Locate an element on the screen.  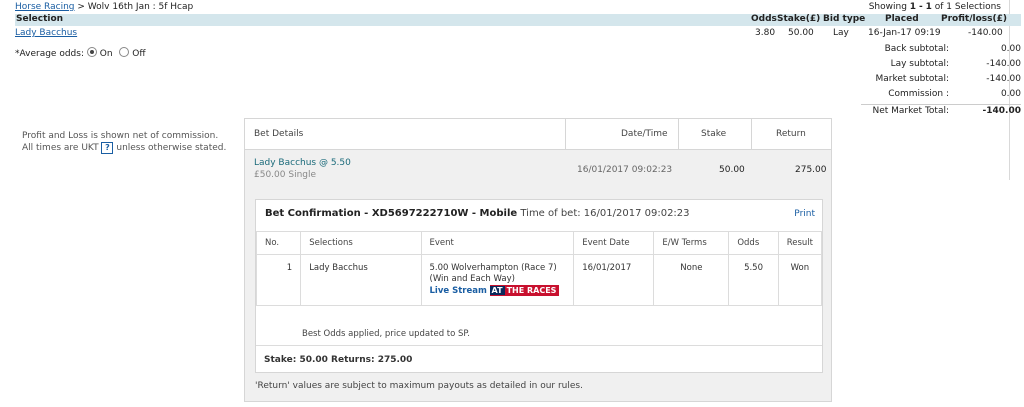
average-odds-label: *Average odds: is located at coordinates (49, 54).